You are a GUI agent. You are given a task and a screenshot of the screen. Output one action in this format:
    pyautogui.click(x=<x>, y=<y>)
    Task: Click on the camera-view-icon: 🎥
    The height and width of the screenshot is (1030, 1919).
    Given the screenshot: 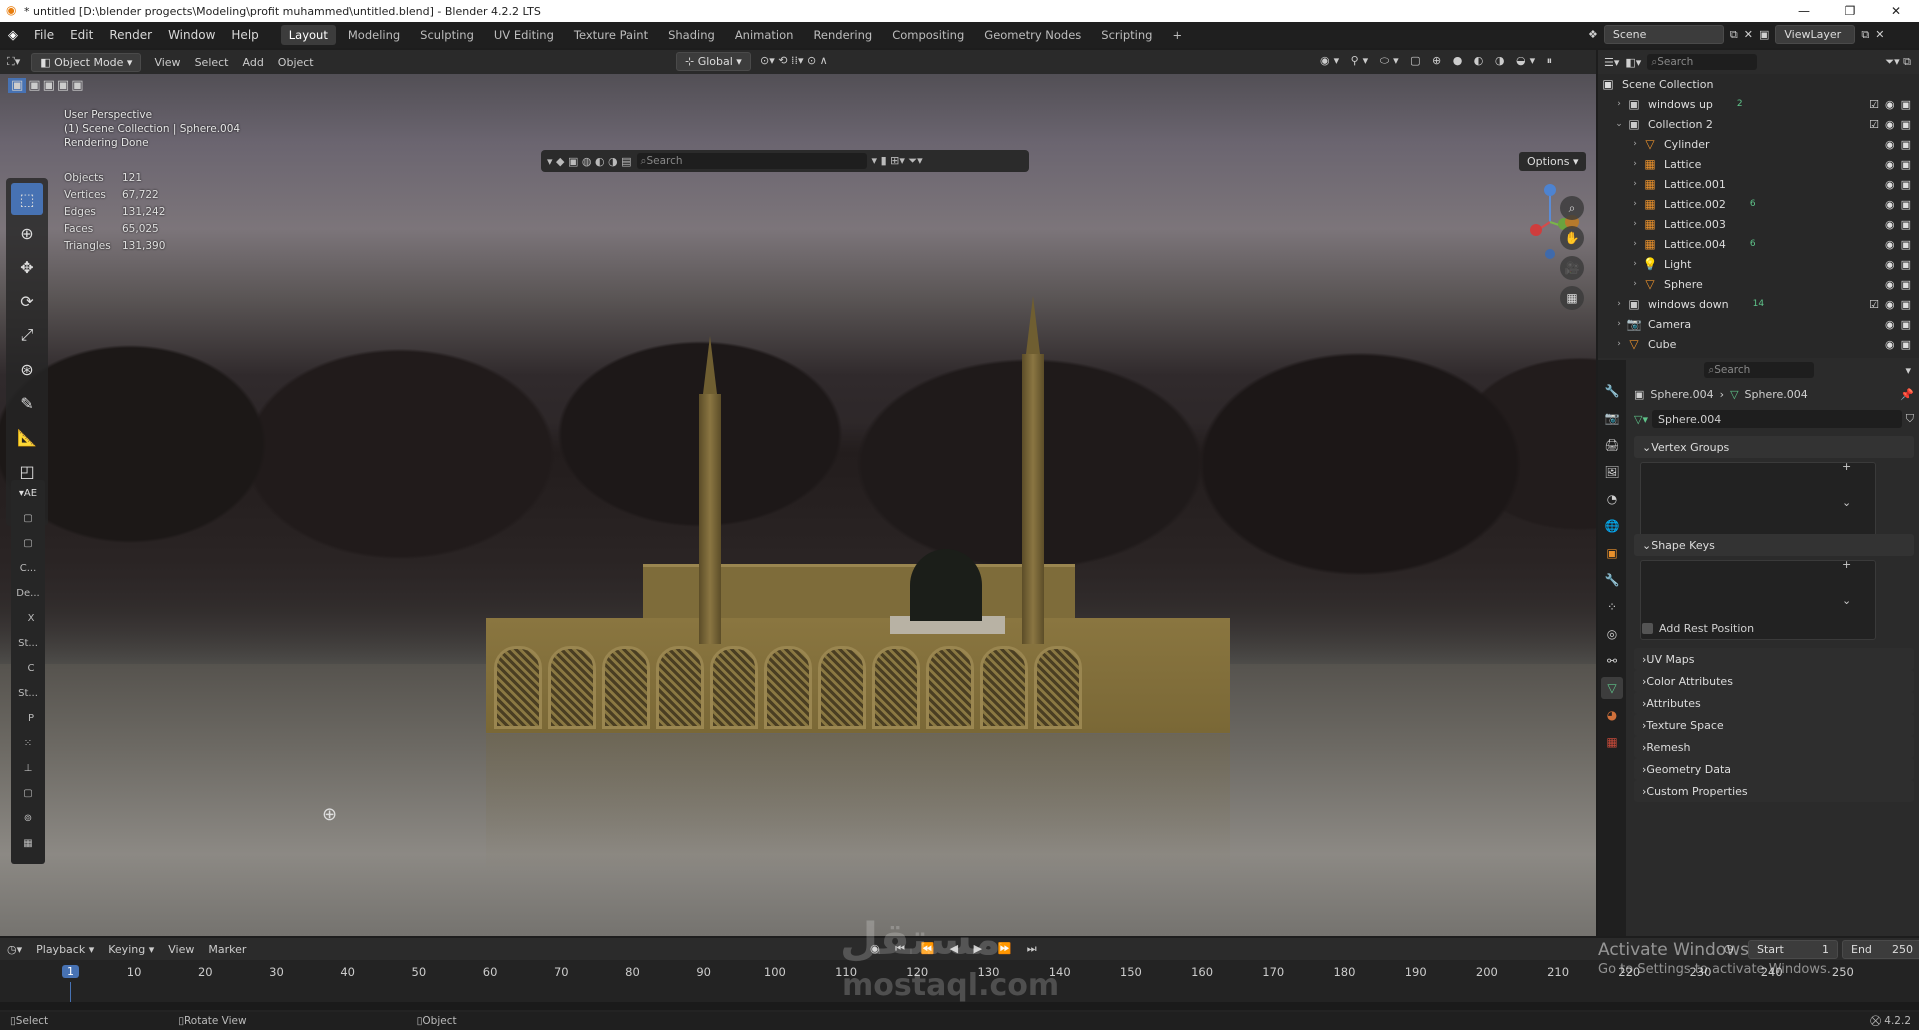 What is the action you would take?
    pyautogui.click(x=1572, y=268)
    